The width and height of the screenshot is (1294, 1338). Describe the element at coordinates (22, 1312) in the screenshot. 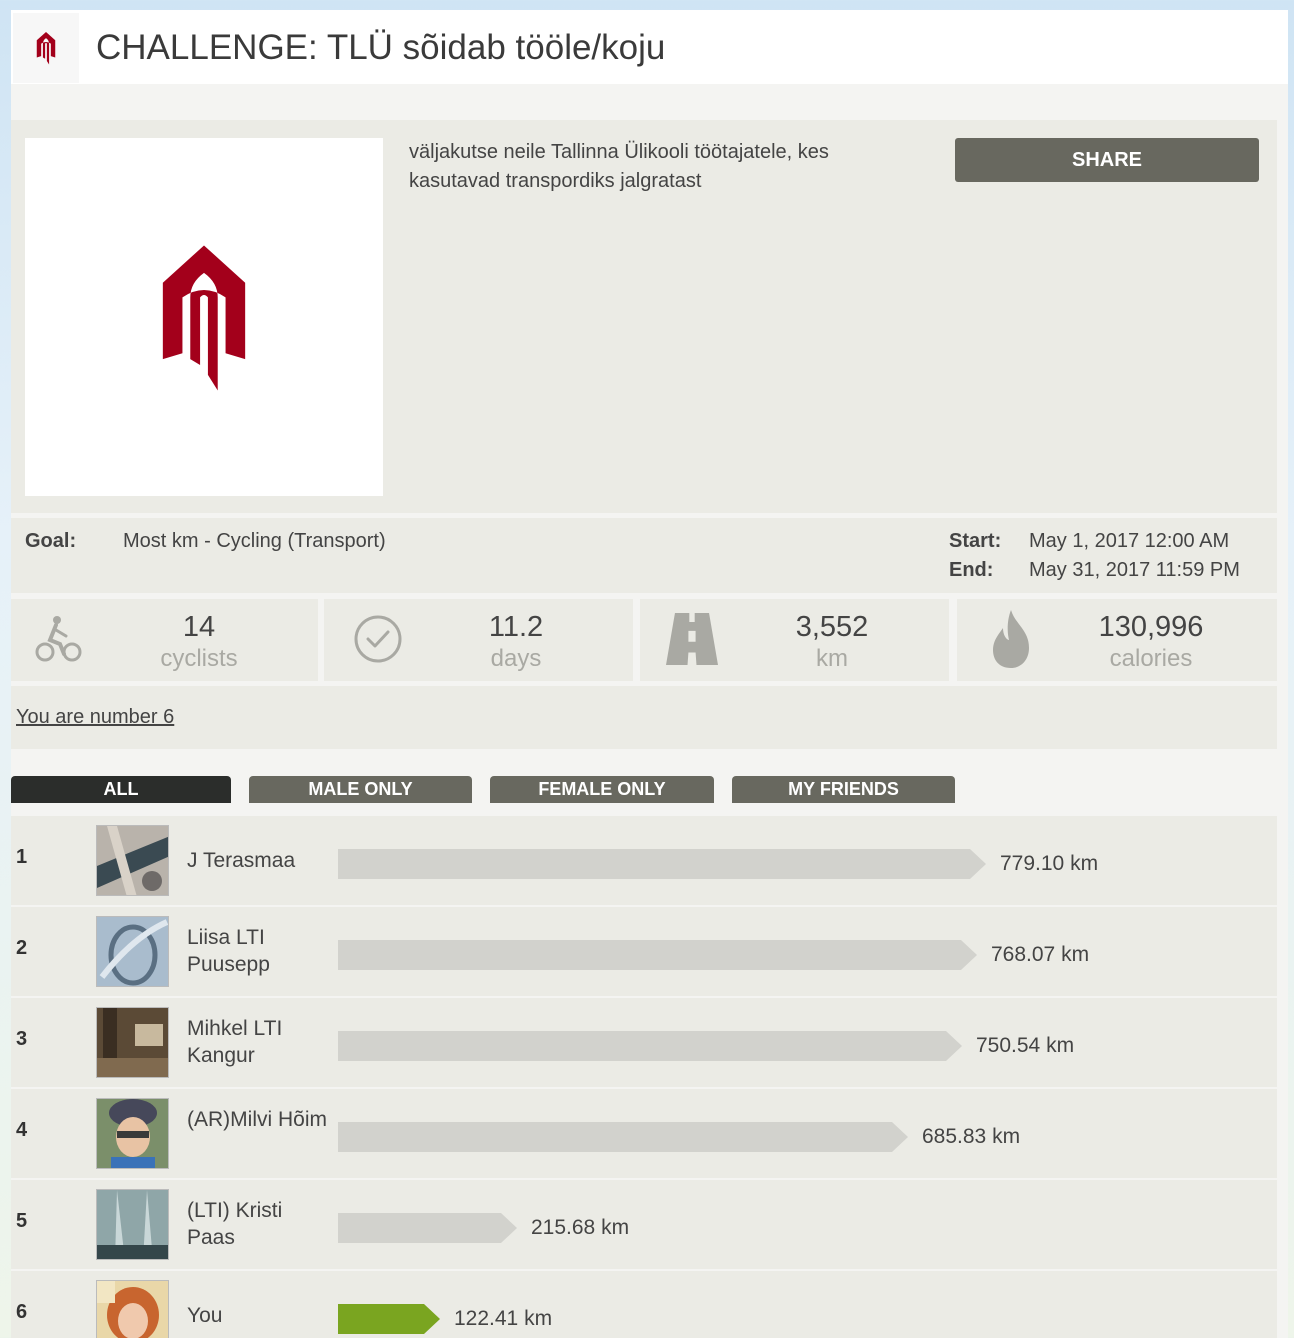

I see `rank-number: 6` at that location.